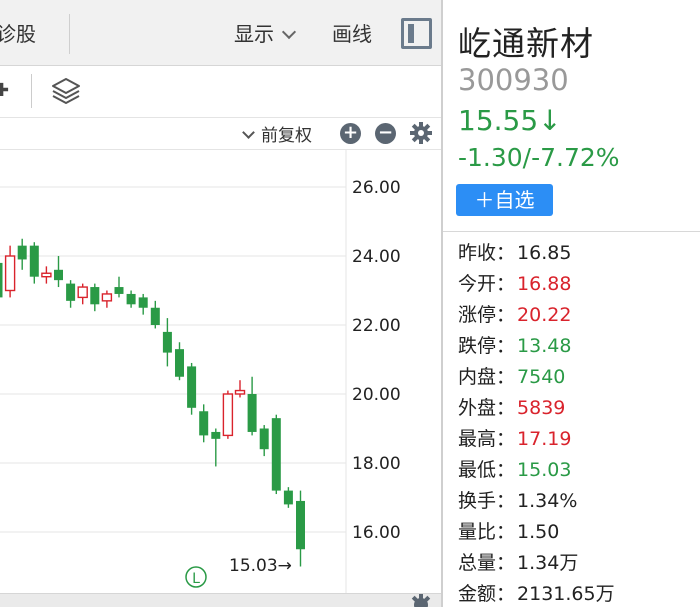 The width and height of the screenshot is (700, 607). I want to click on stat-label: 涨停：, so click(487, 315).